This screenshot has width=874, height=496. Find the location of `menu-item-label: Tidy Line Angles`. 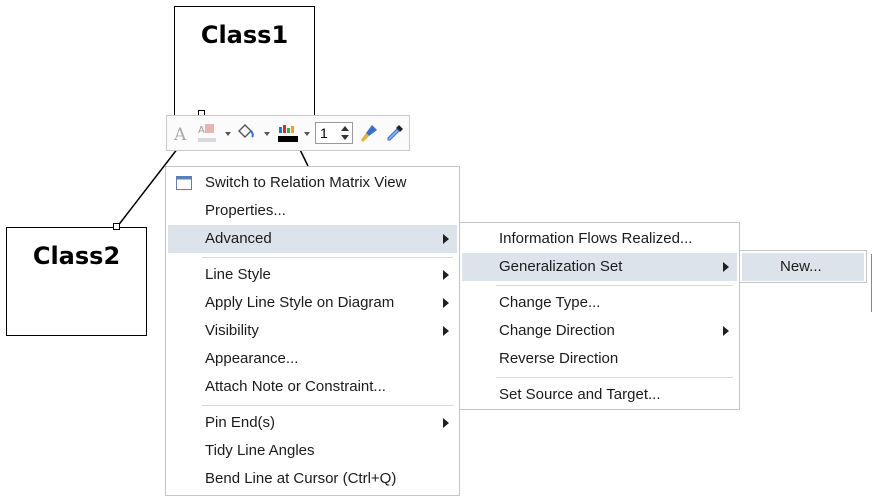

menu-item-label: Tidy Line Angles is located at coordinates (260, 450).